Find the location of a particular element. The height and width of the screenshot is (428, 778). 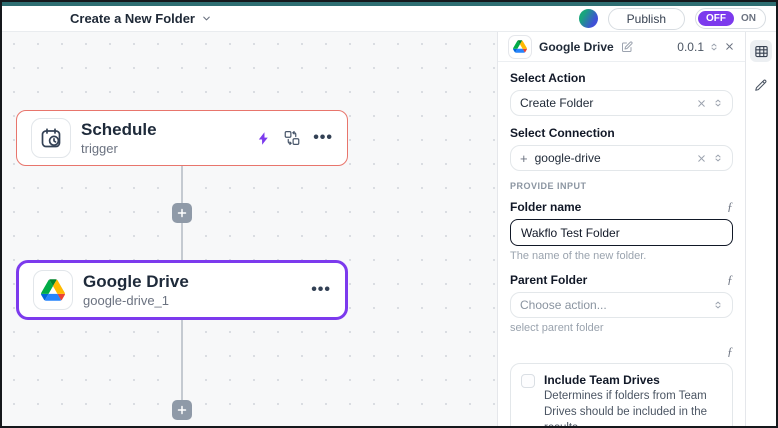

version-selector: 0.0.1 is located at coordinates (706, 47).